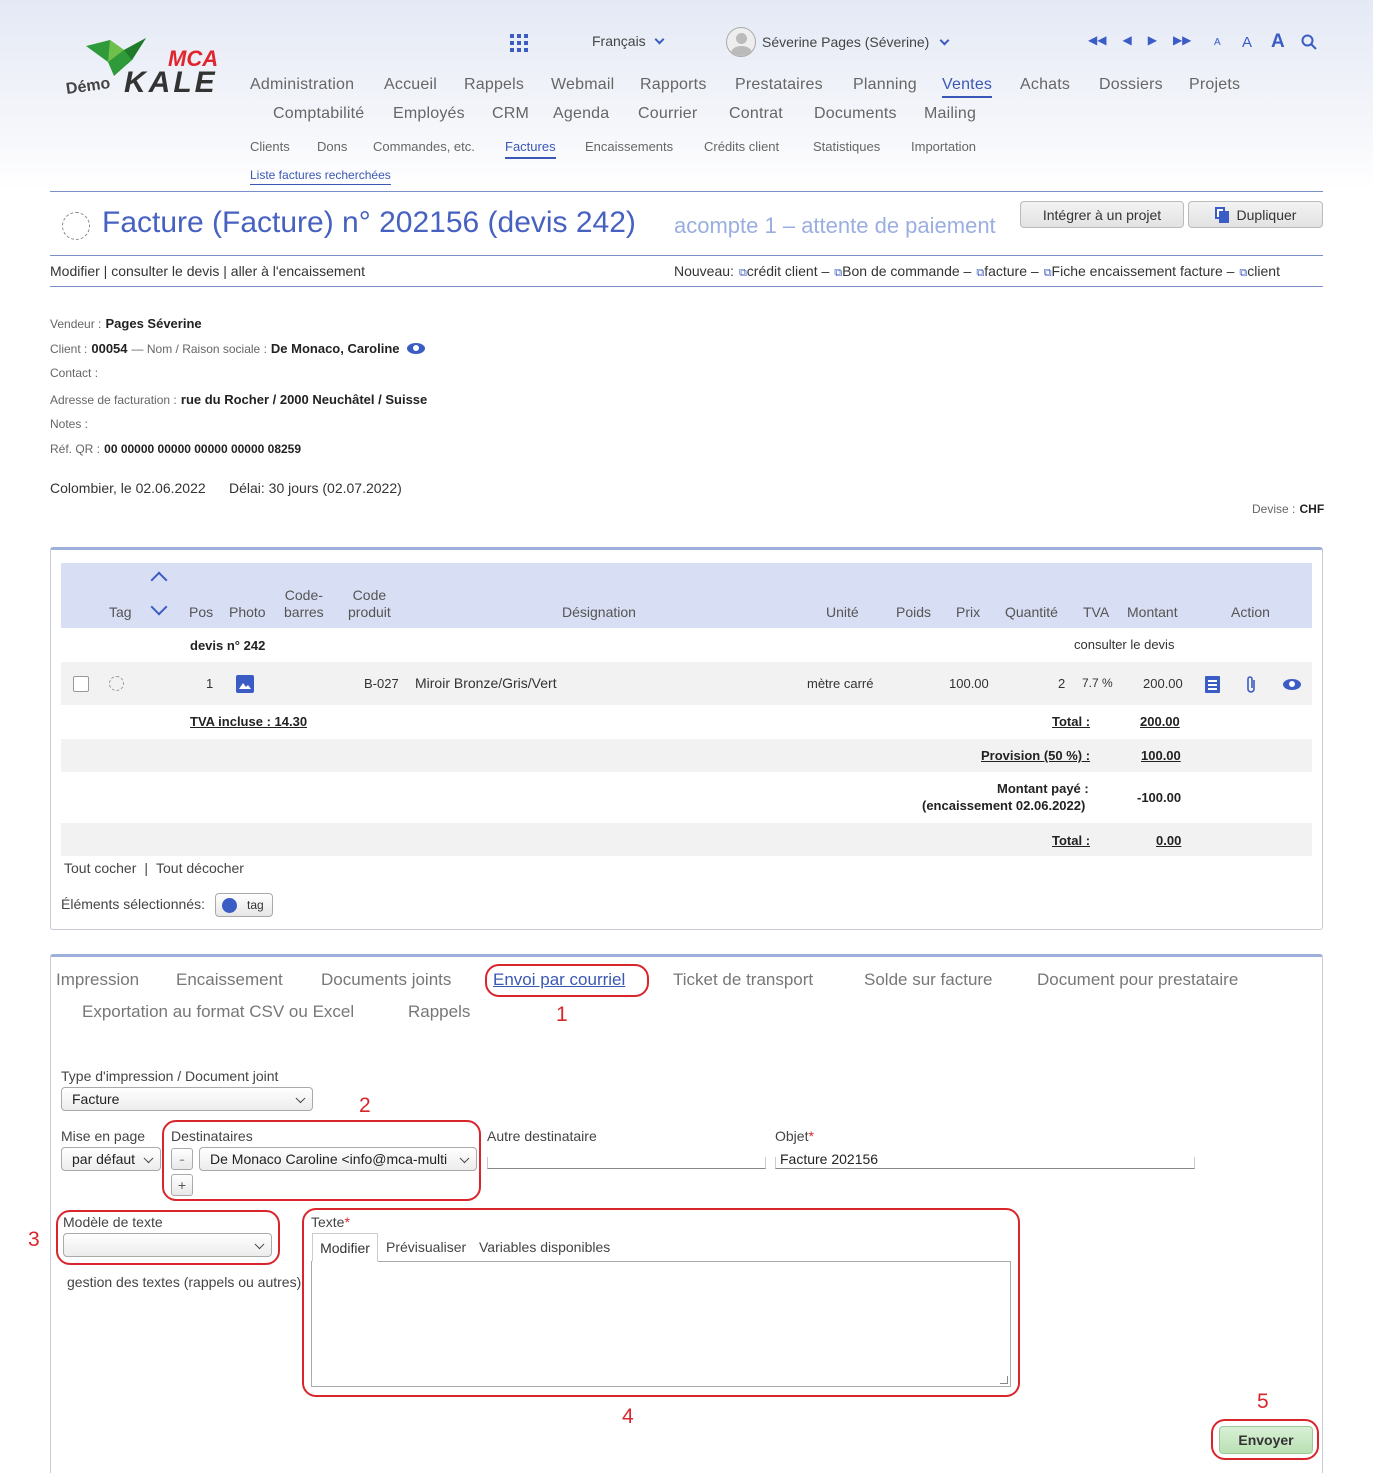 This screenshot has width=1373, height=1473. What do you see at coordinates (245, 684) in the screenshot?
I see `image-icon` at bounding box center [245, 684].